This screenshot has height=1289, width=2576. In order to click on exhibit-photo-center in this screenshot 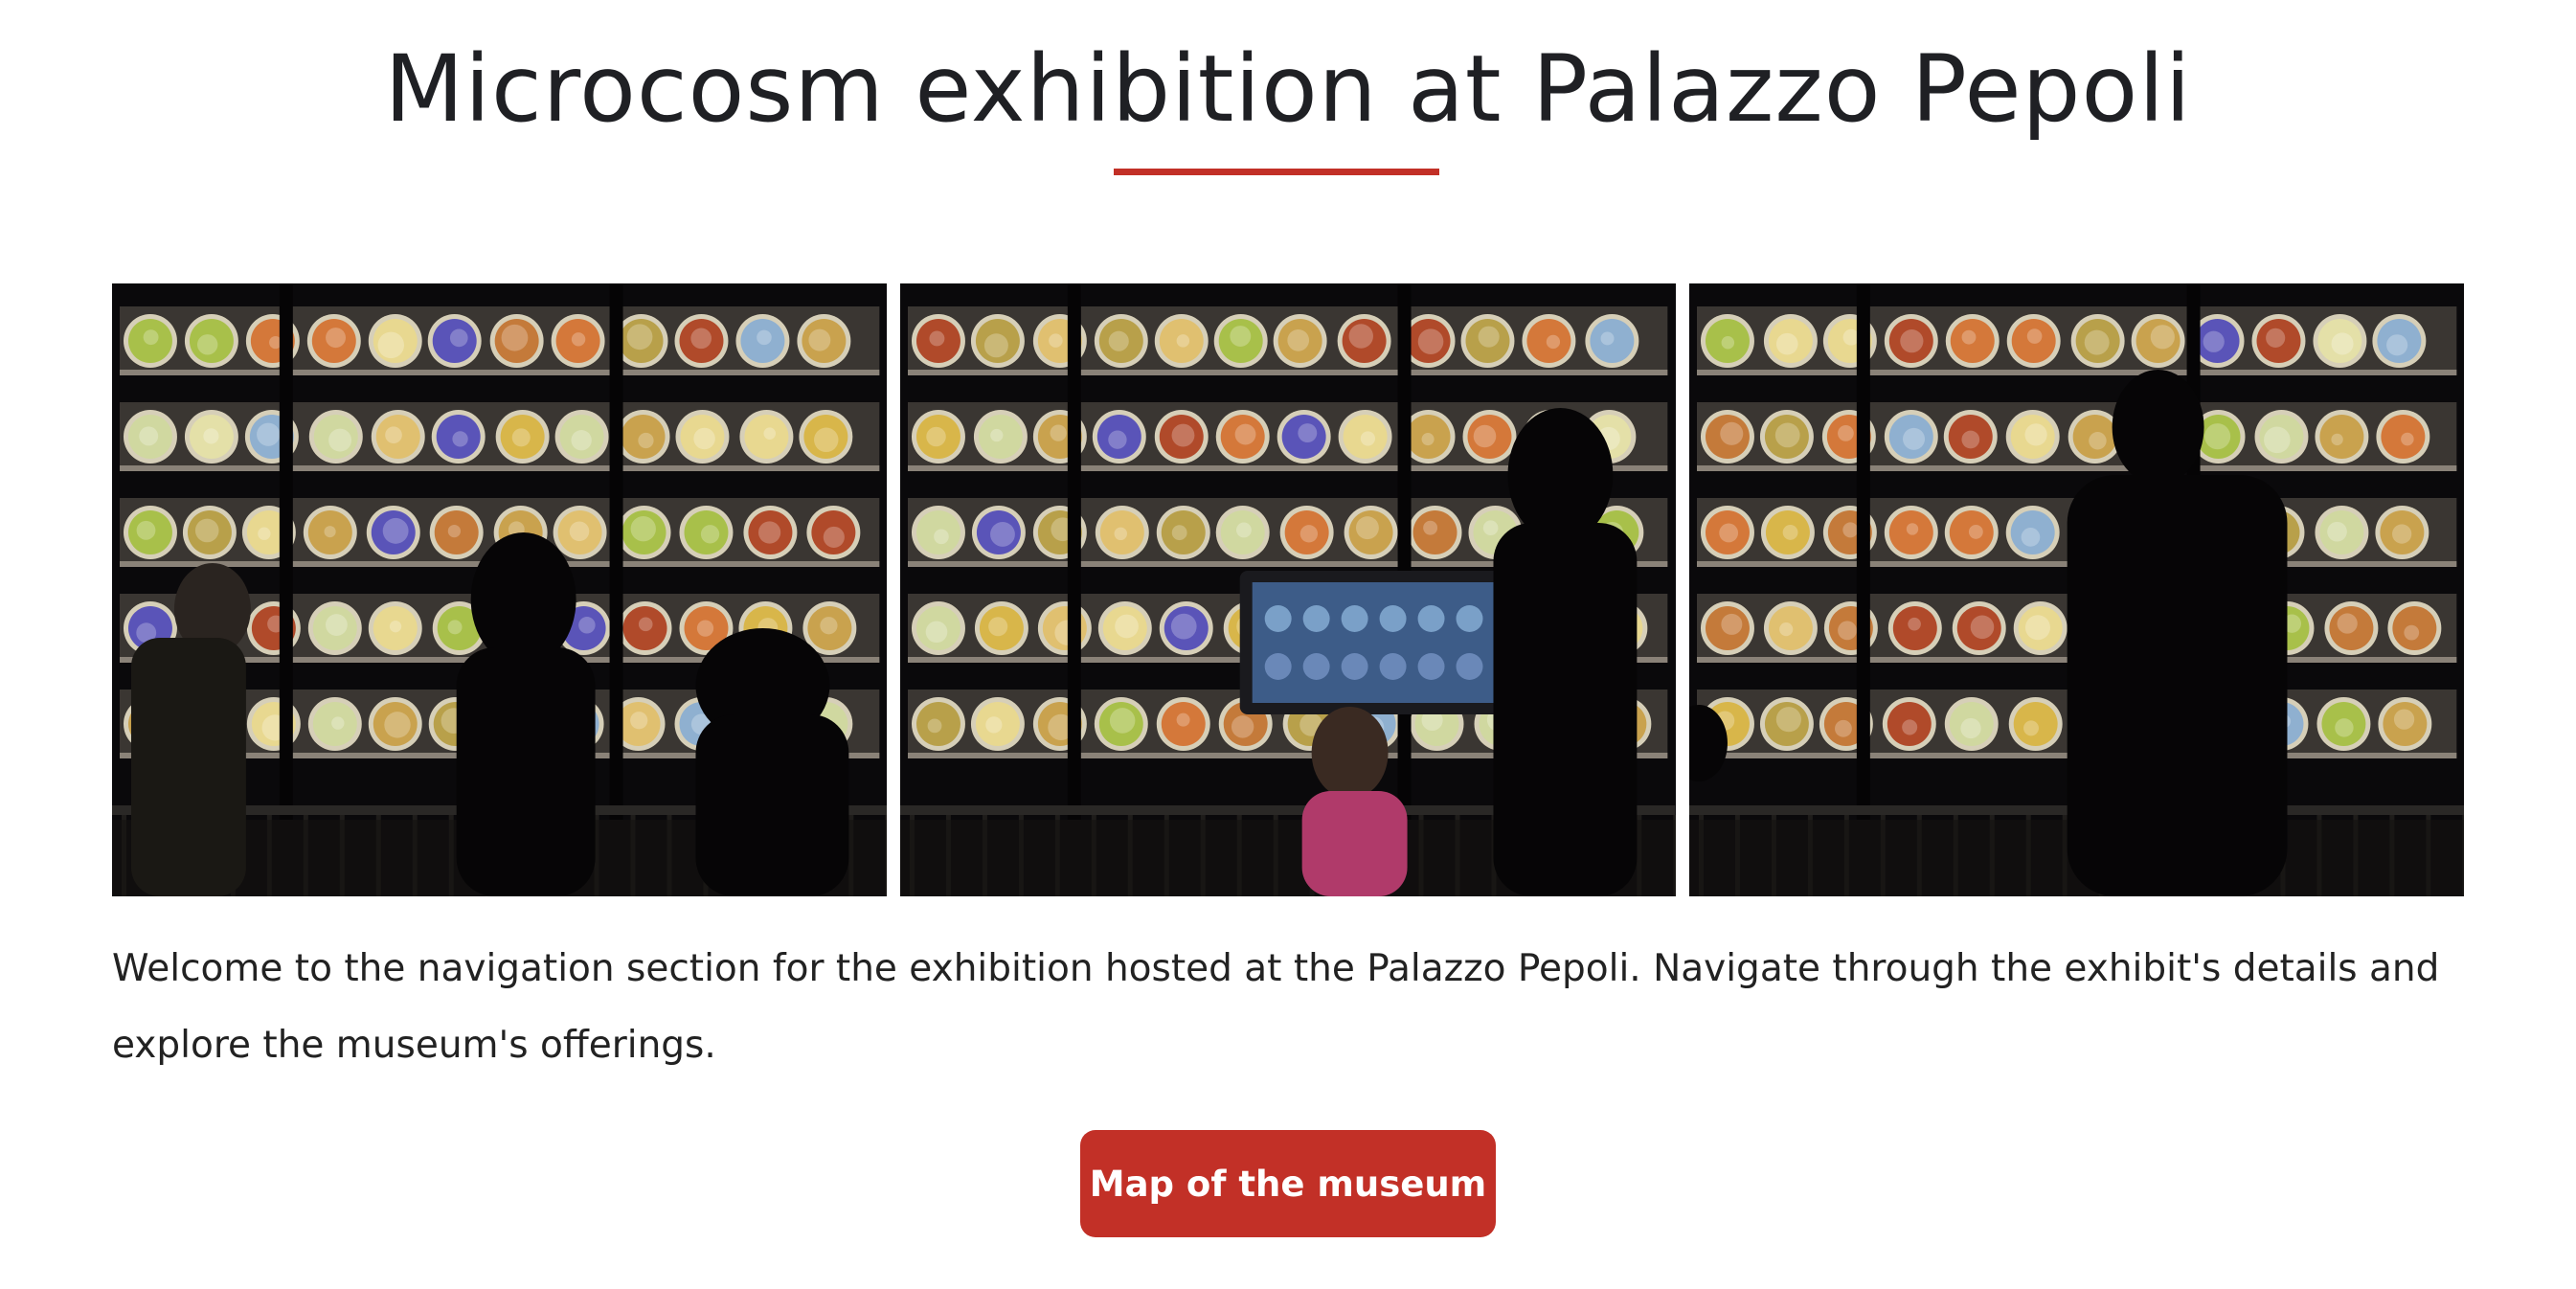, I will do `click(1288, 589)`.